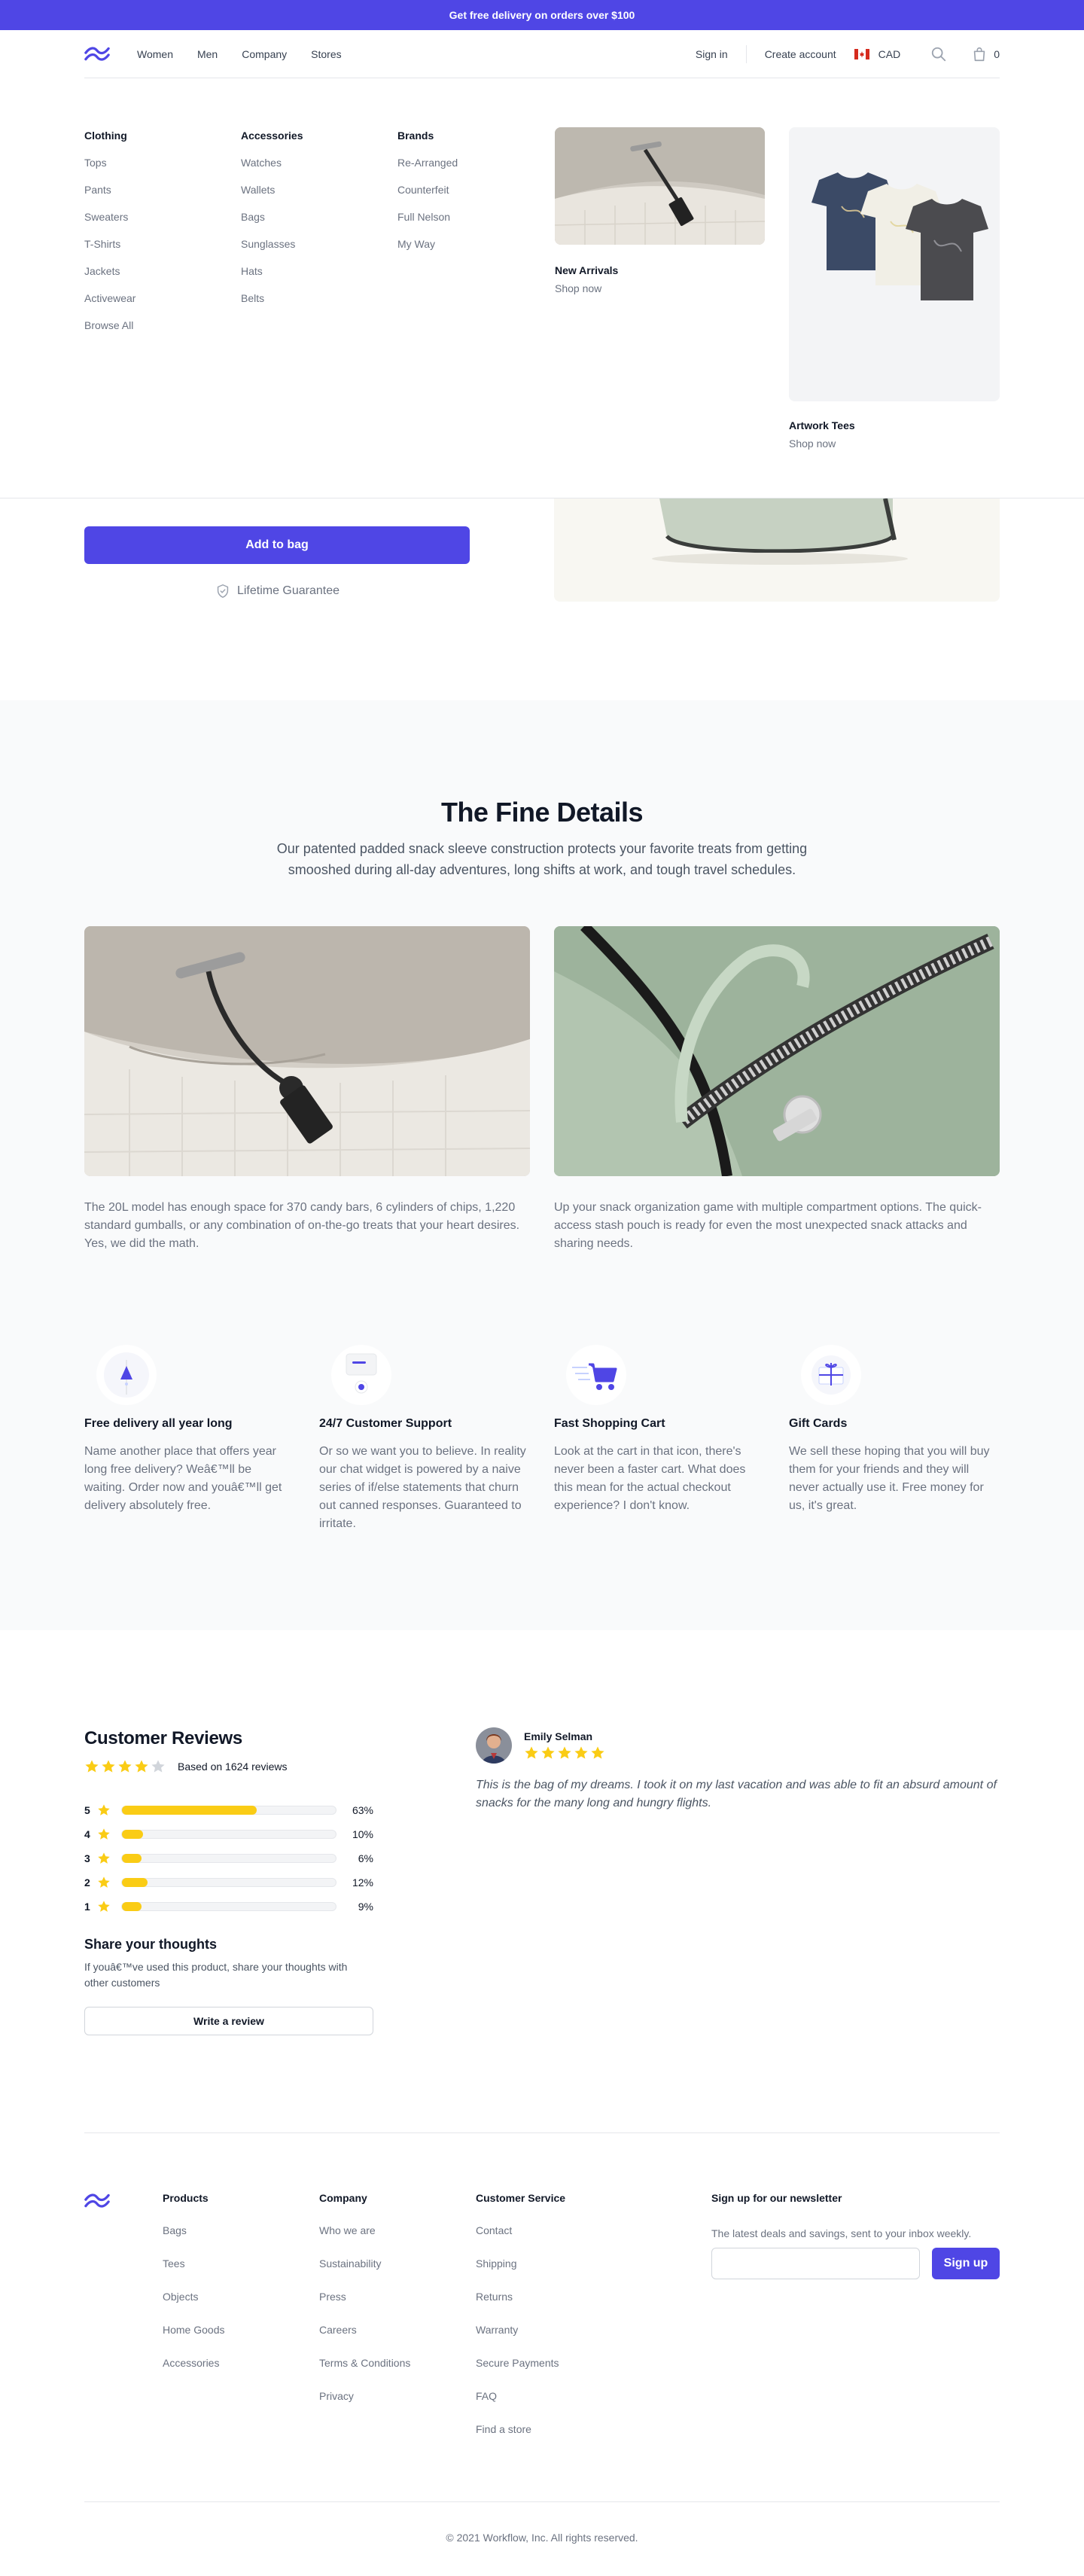 This screenshot has width=1084, height=2576. I want to click on menu-link: Re-Arranged, so click(427, 170).